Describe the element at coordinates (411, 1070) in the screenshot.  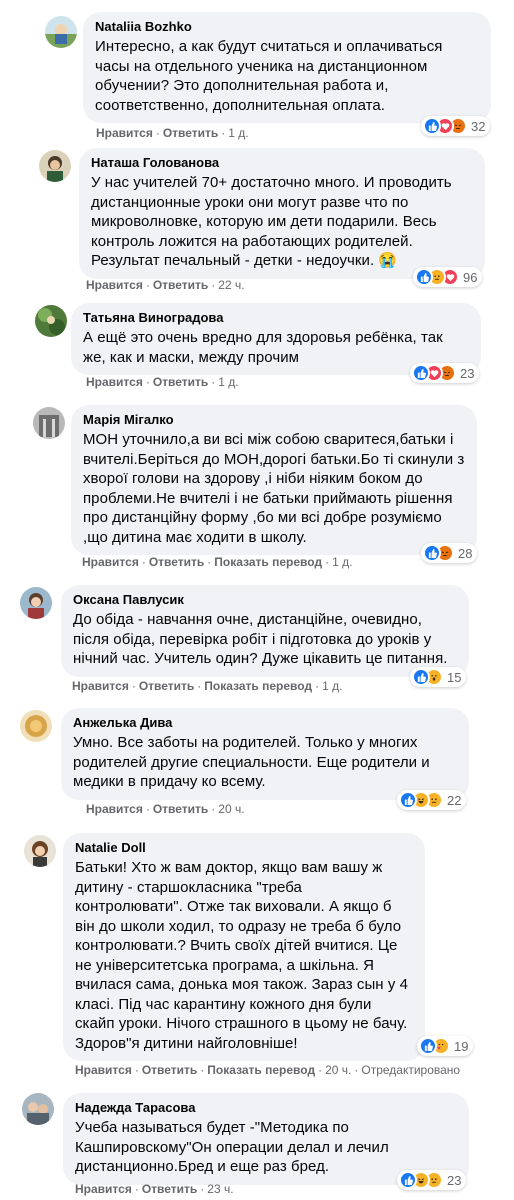
I see `edited-label: Отредактировано` at that location.